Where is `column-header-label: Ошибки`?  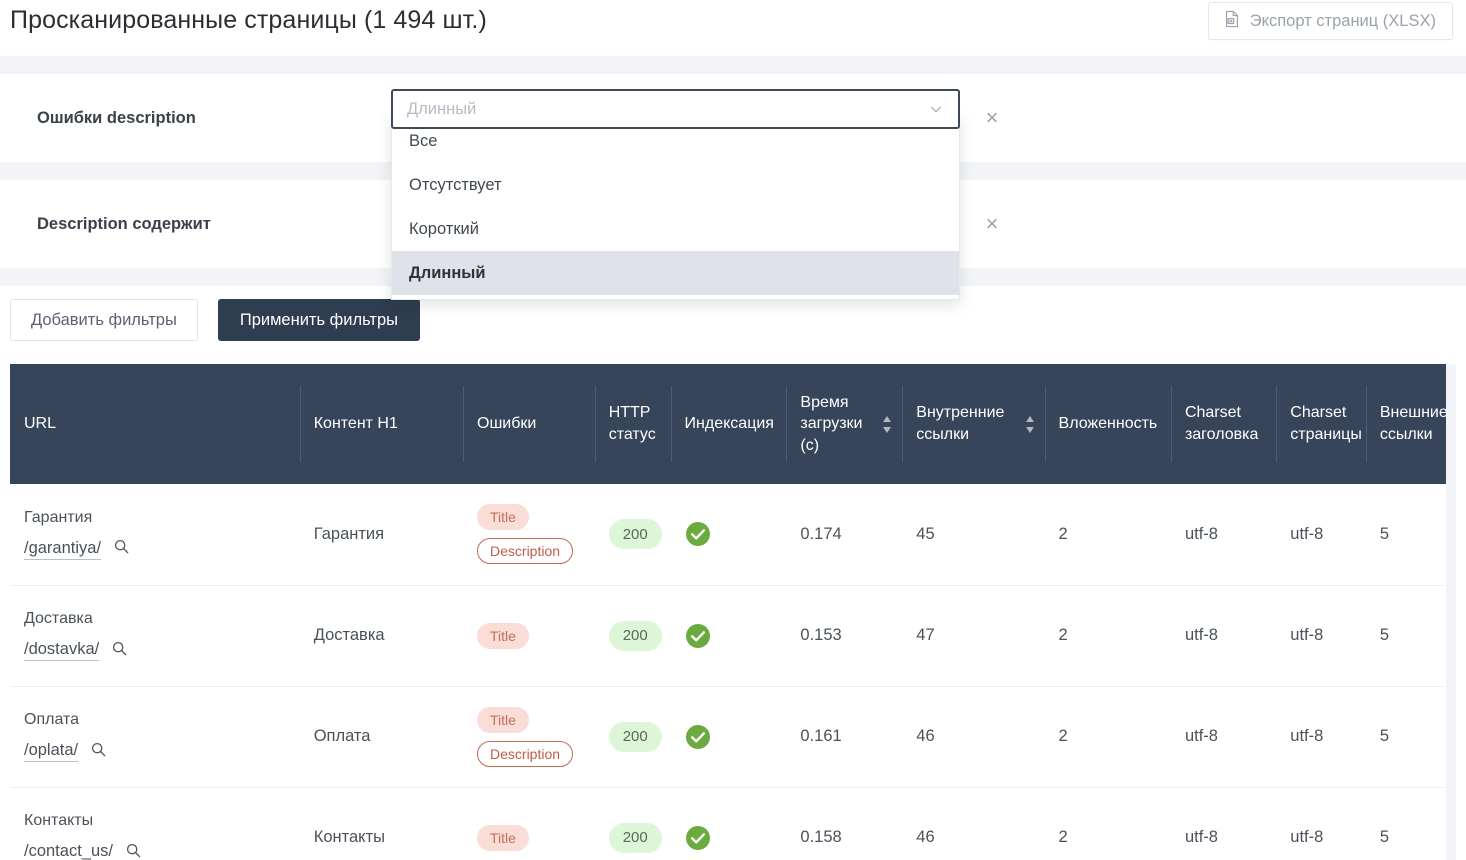
column-header-label: Ошибки is located at coordinates (507, 424).